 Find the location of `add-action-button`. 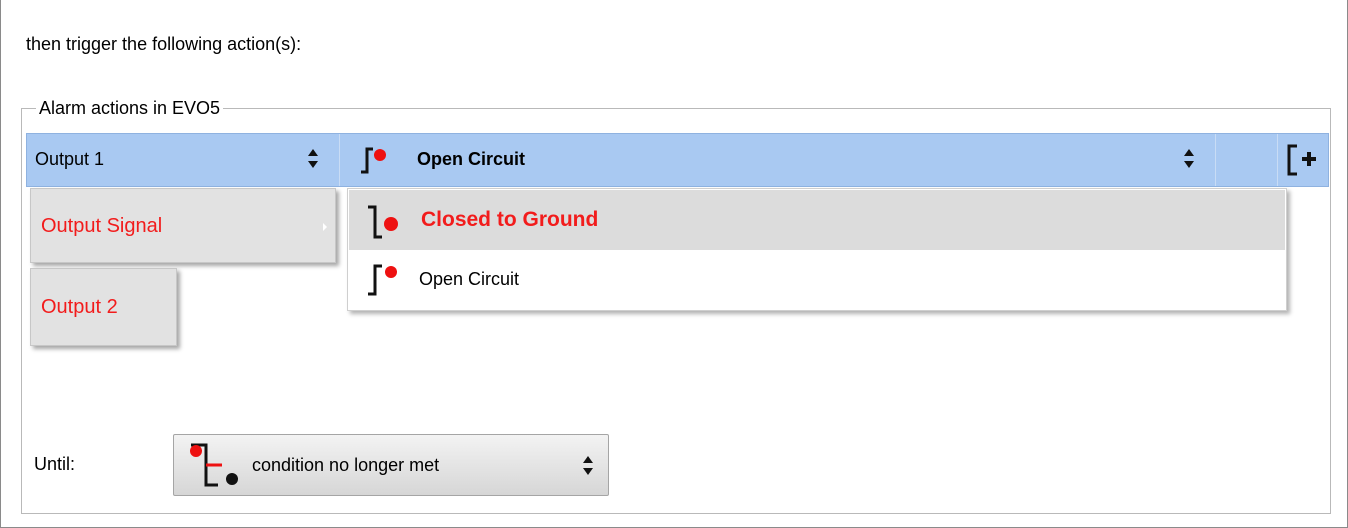

add-action-button is located at coordinates (1302, 160).